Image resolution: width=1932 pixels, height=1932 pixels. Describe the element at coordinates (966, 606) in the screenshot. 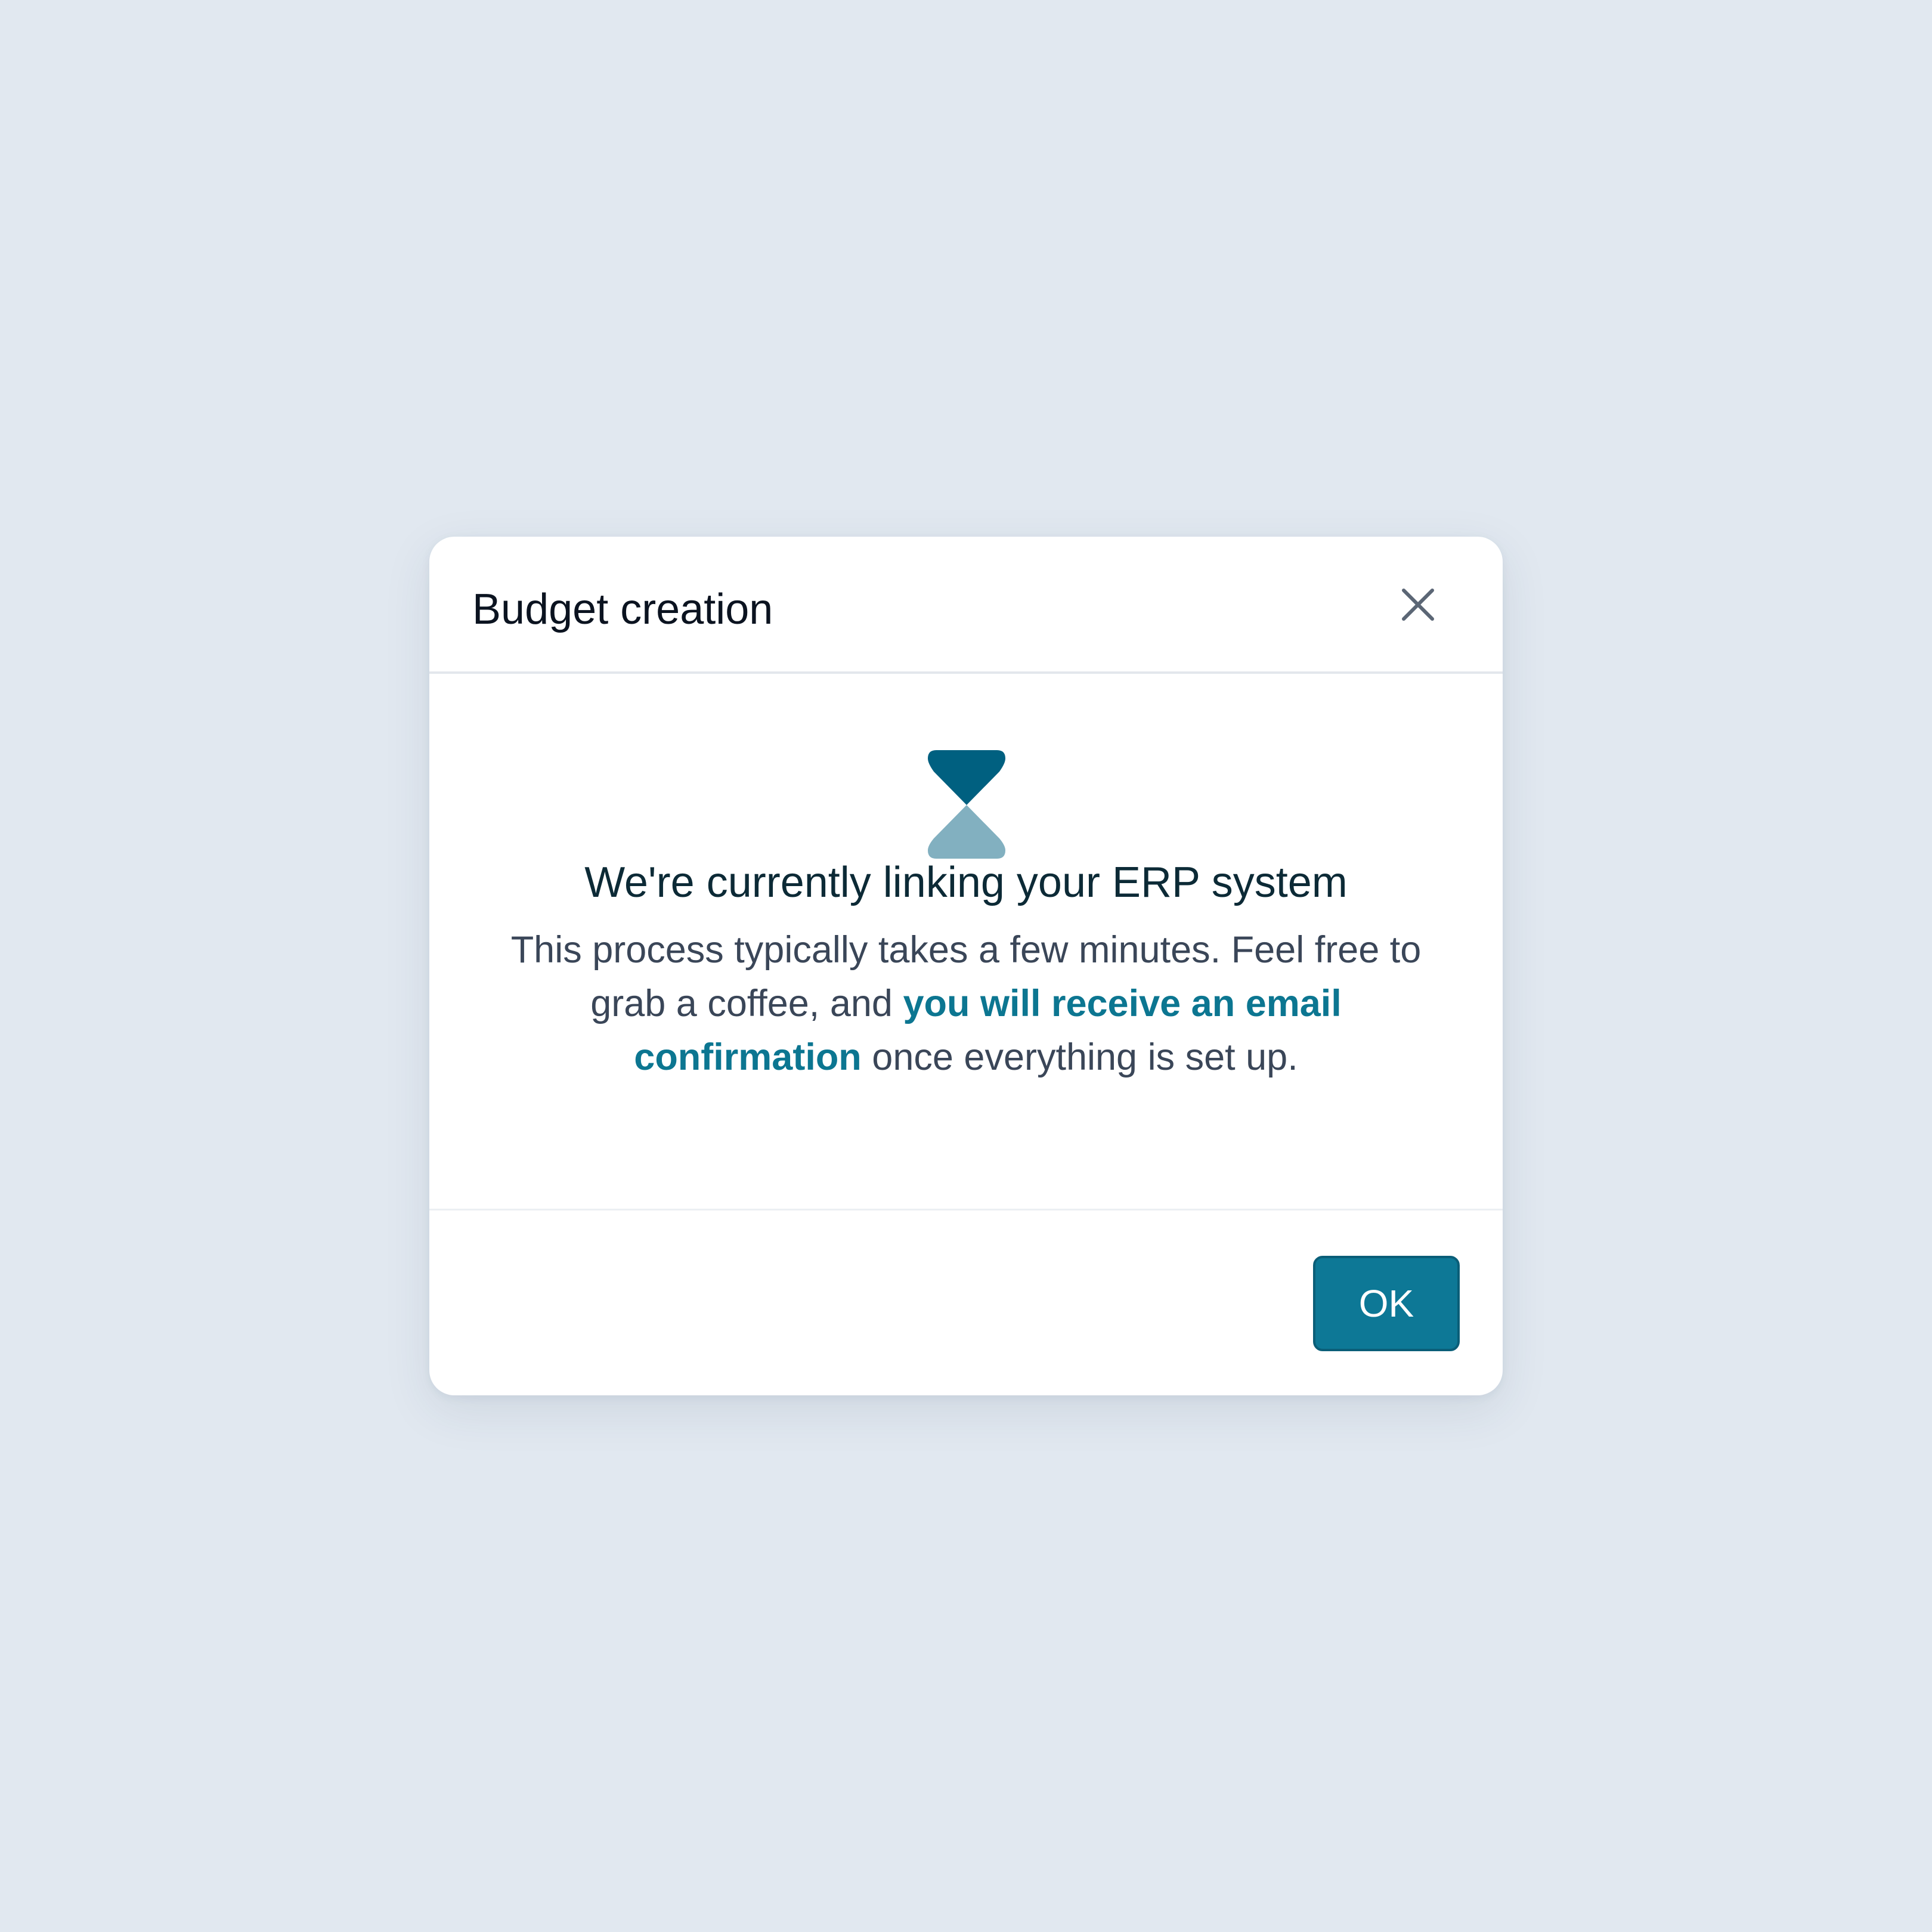

I see `dialog-header: Budget creation` at that location.